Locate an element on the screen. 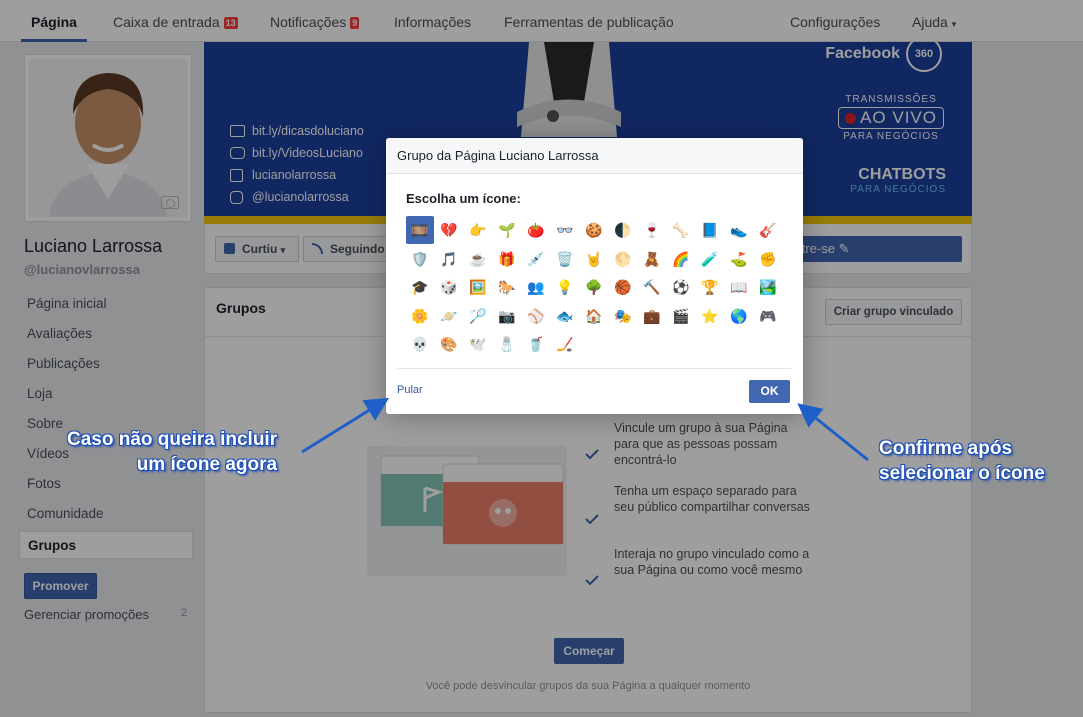 The image size is (1083, 717). arrow-to-ok is located at coordinates (833, 432).